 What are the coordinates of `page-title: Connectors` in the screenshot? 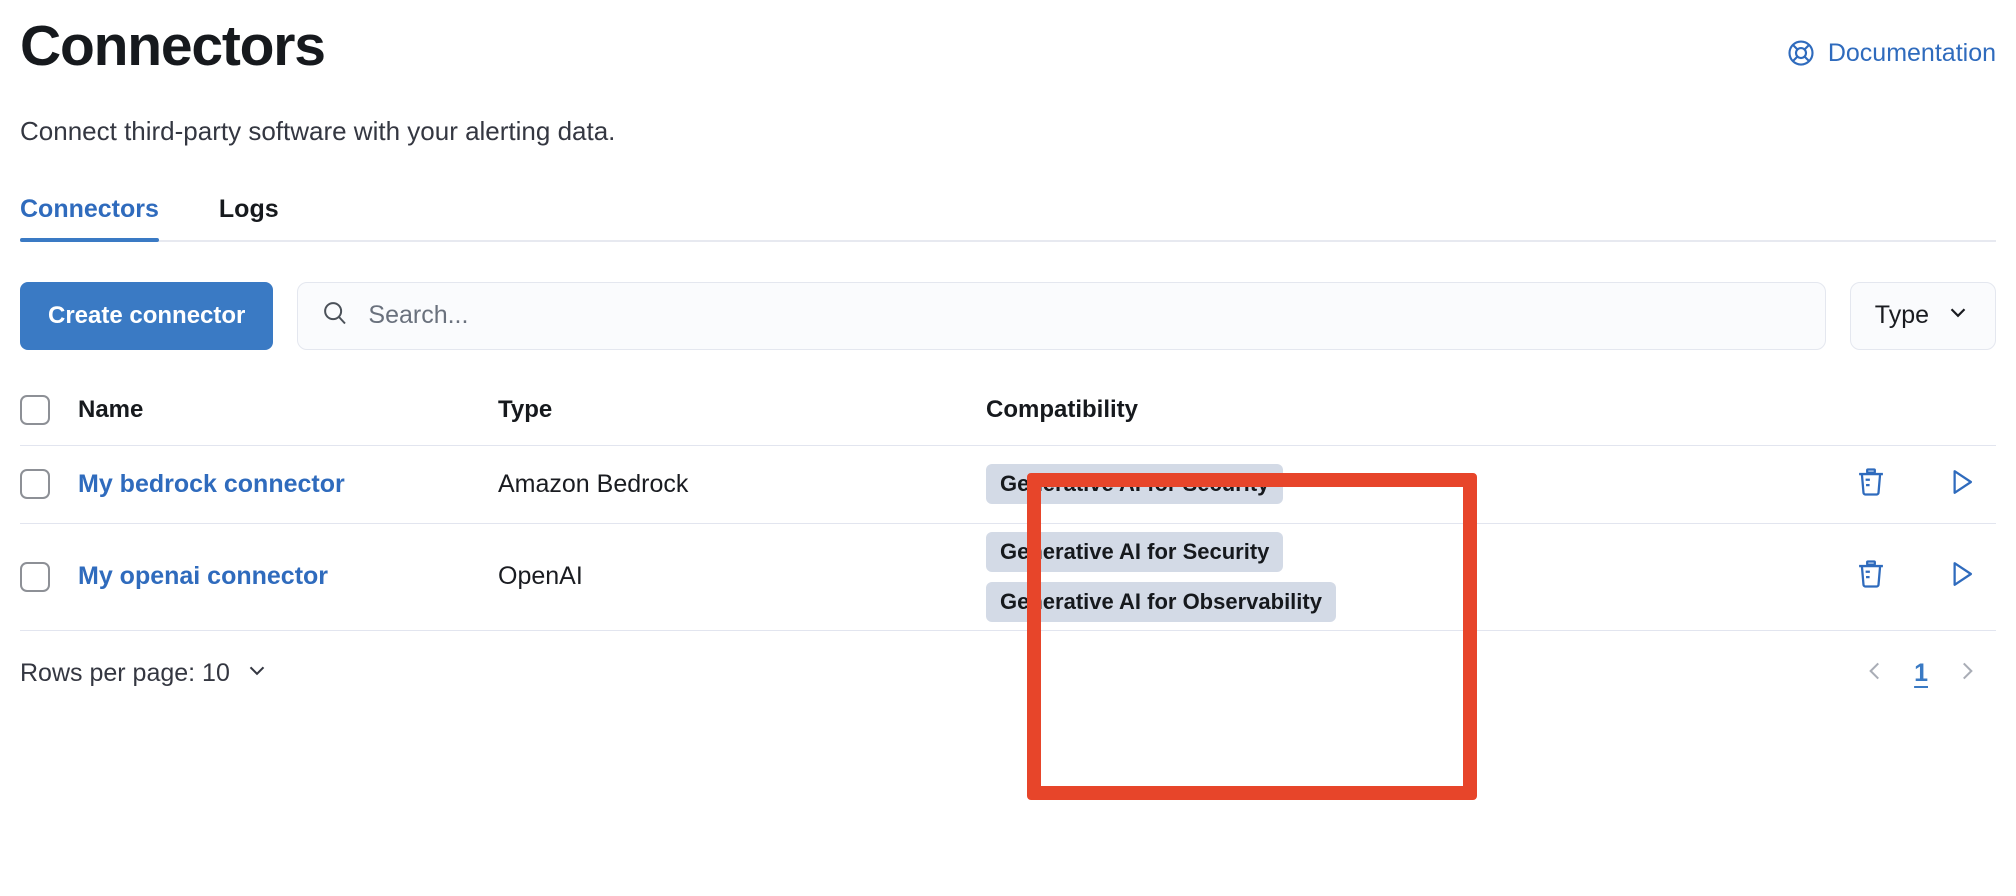 It's located at (173, 46).